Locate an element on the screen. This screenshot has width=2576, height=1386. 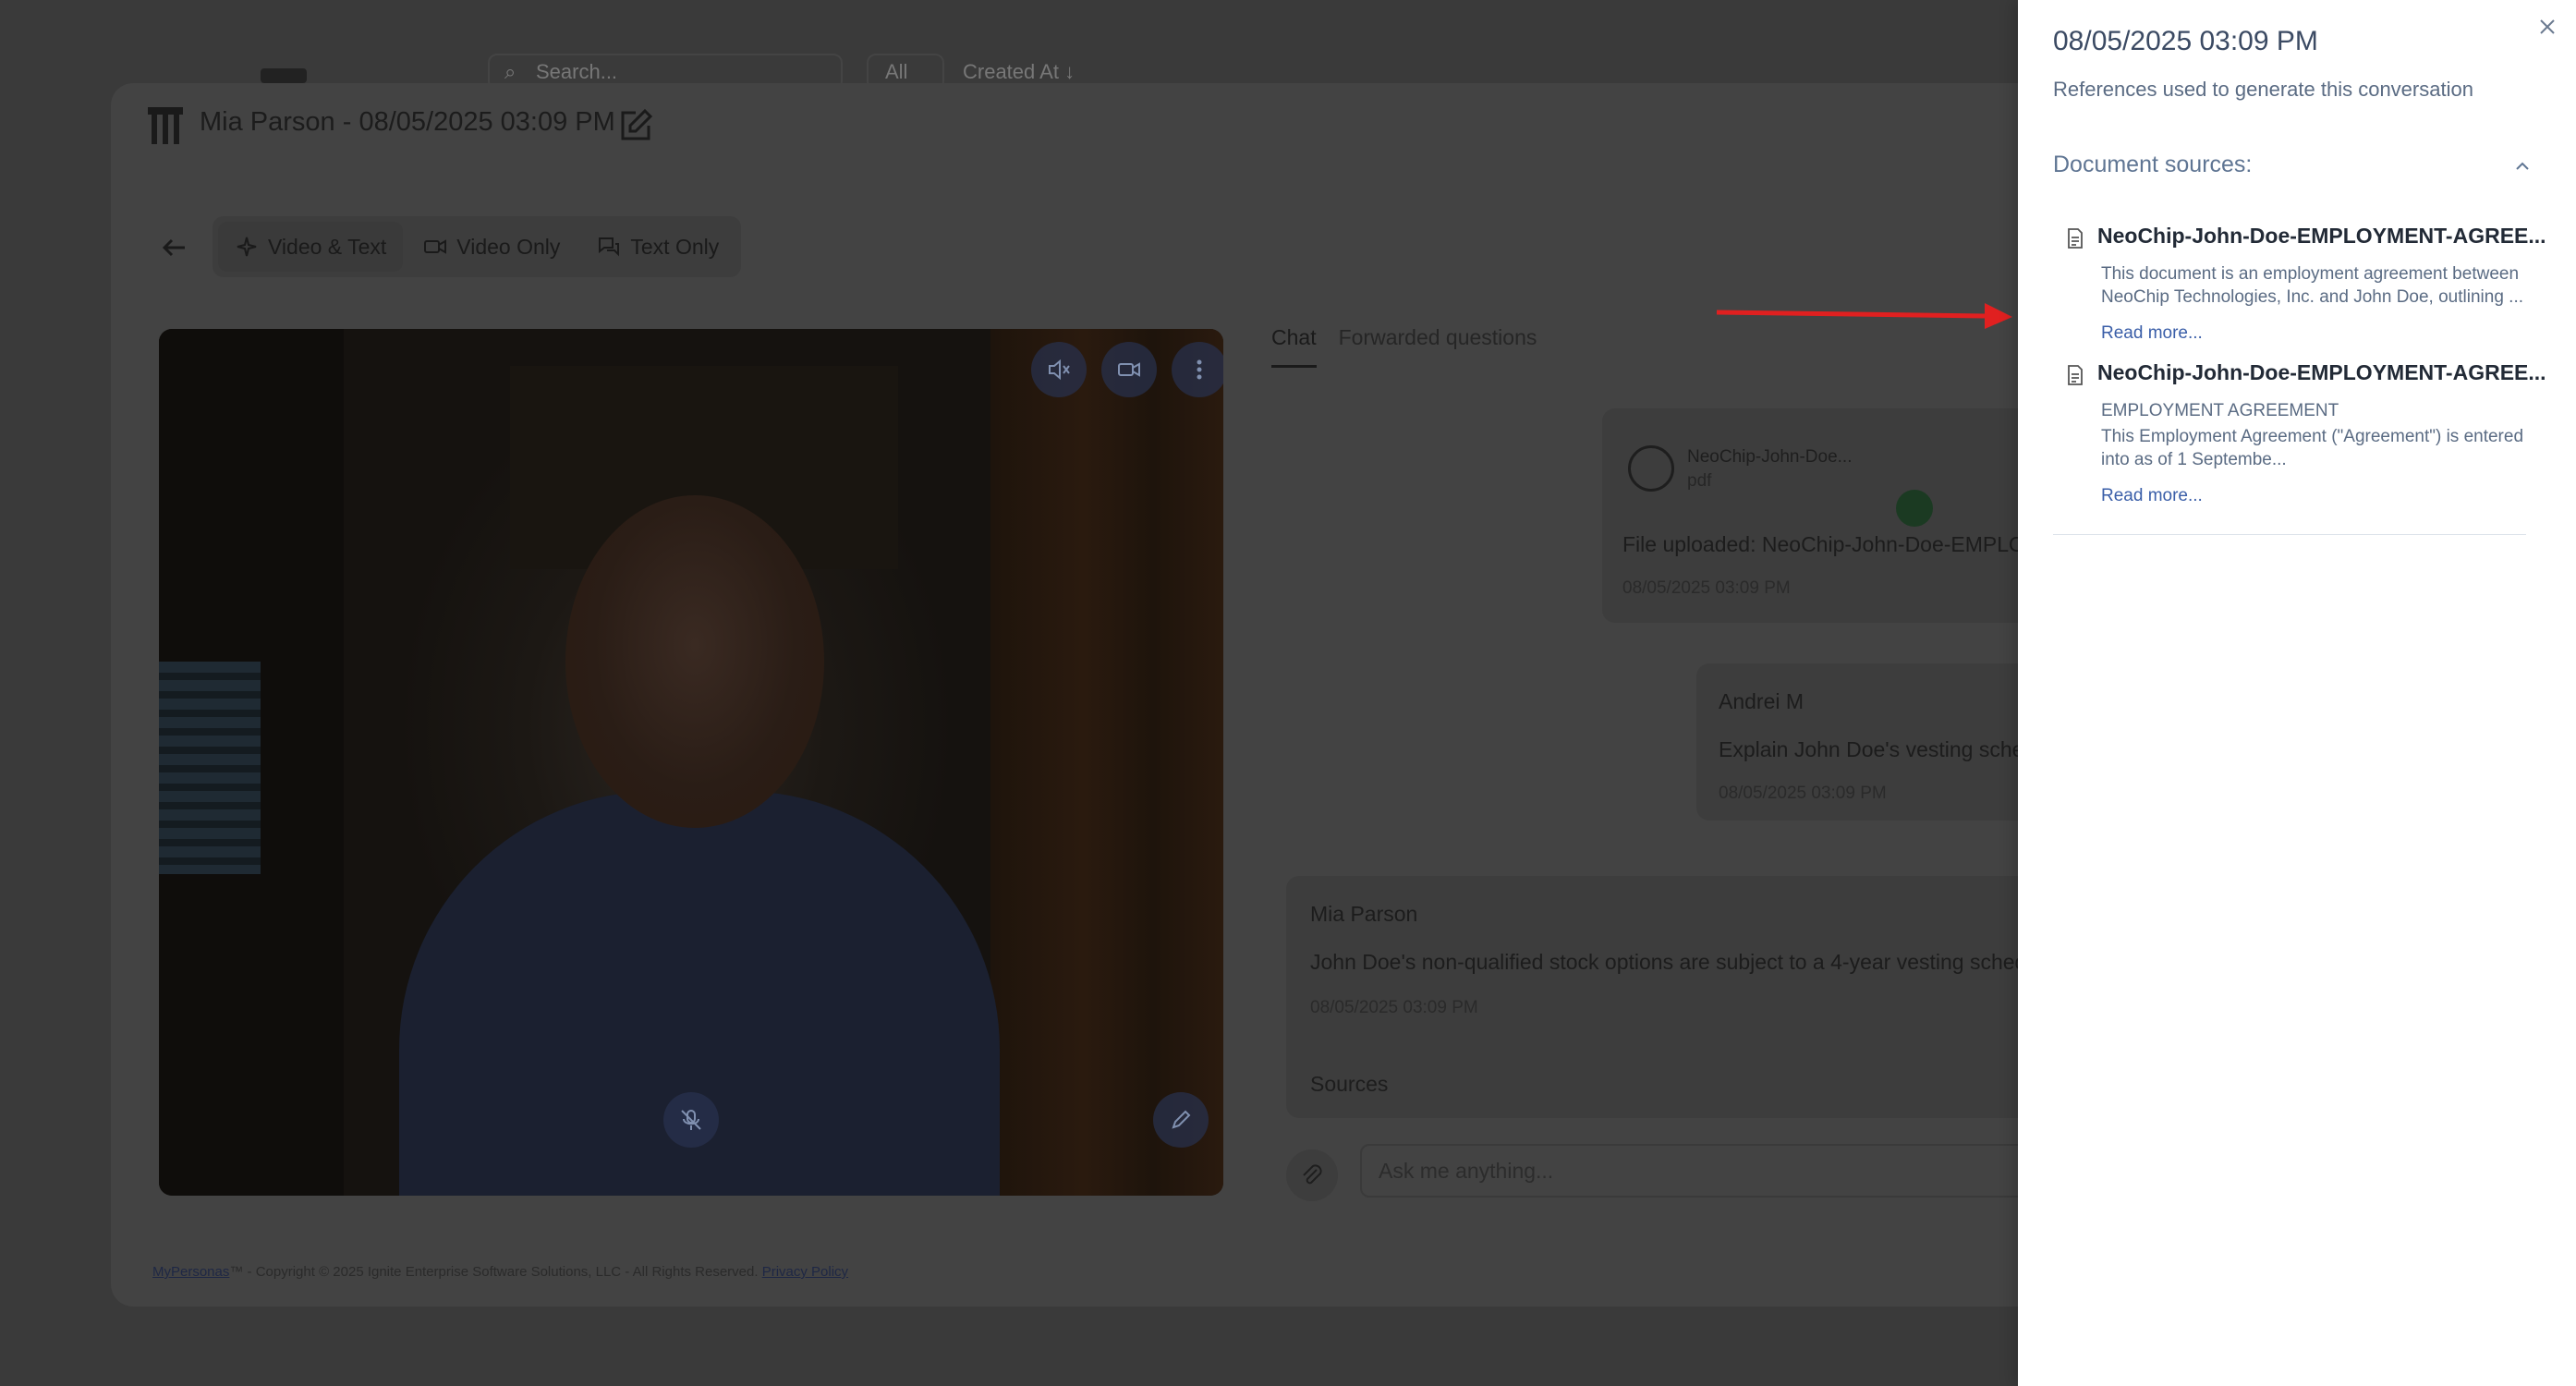
trademark-symbol: ™ is located at coordinates (236, 1272).